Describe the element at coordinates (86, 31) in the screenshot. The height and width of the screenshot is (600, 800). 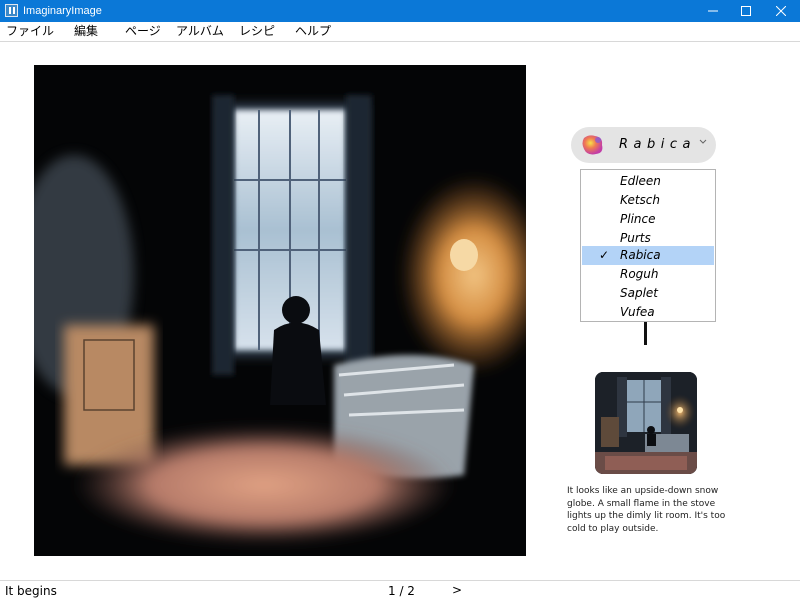
I see `menu-edit: 編集` at that location.